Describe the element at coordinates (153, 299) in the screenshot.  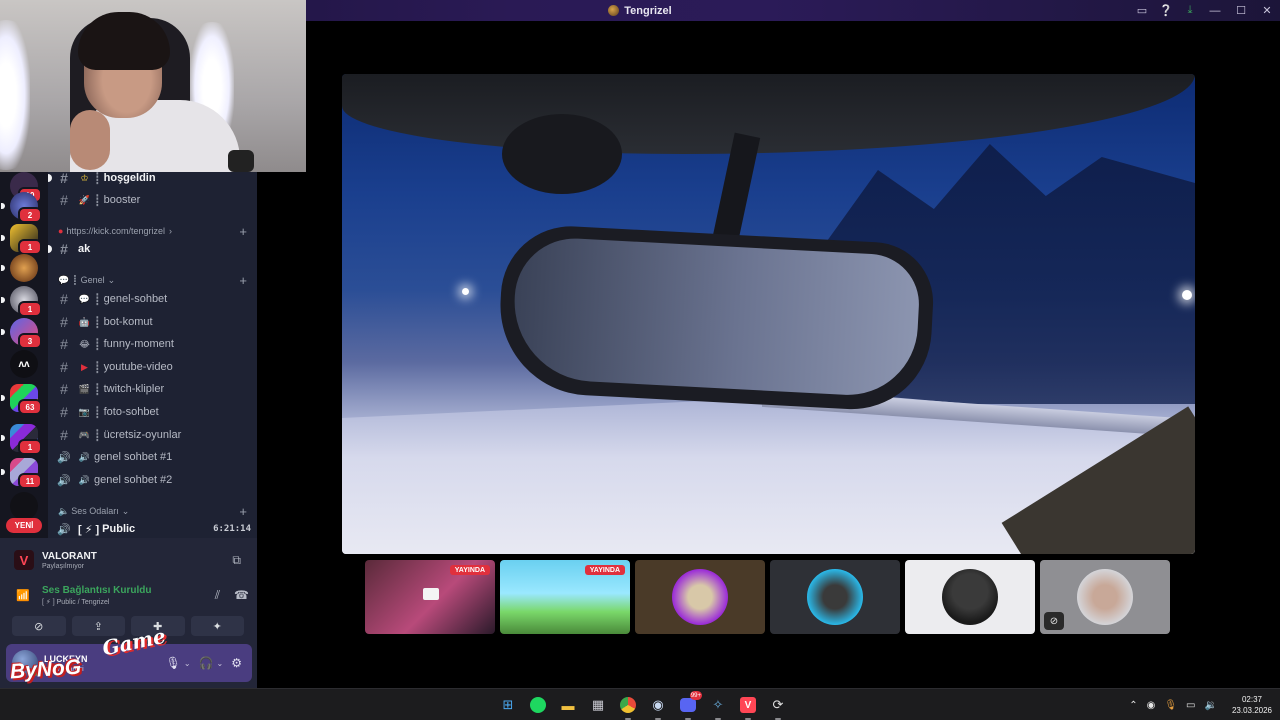
I see `channel-genel-sohbet: # 💬 ┋ genel-sohbet` at that location.